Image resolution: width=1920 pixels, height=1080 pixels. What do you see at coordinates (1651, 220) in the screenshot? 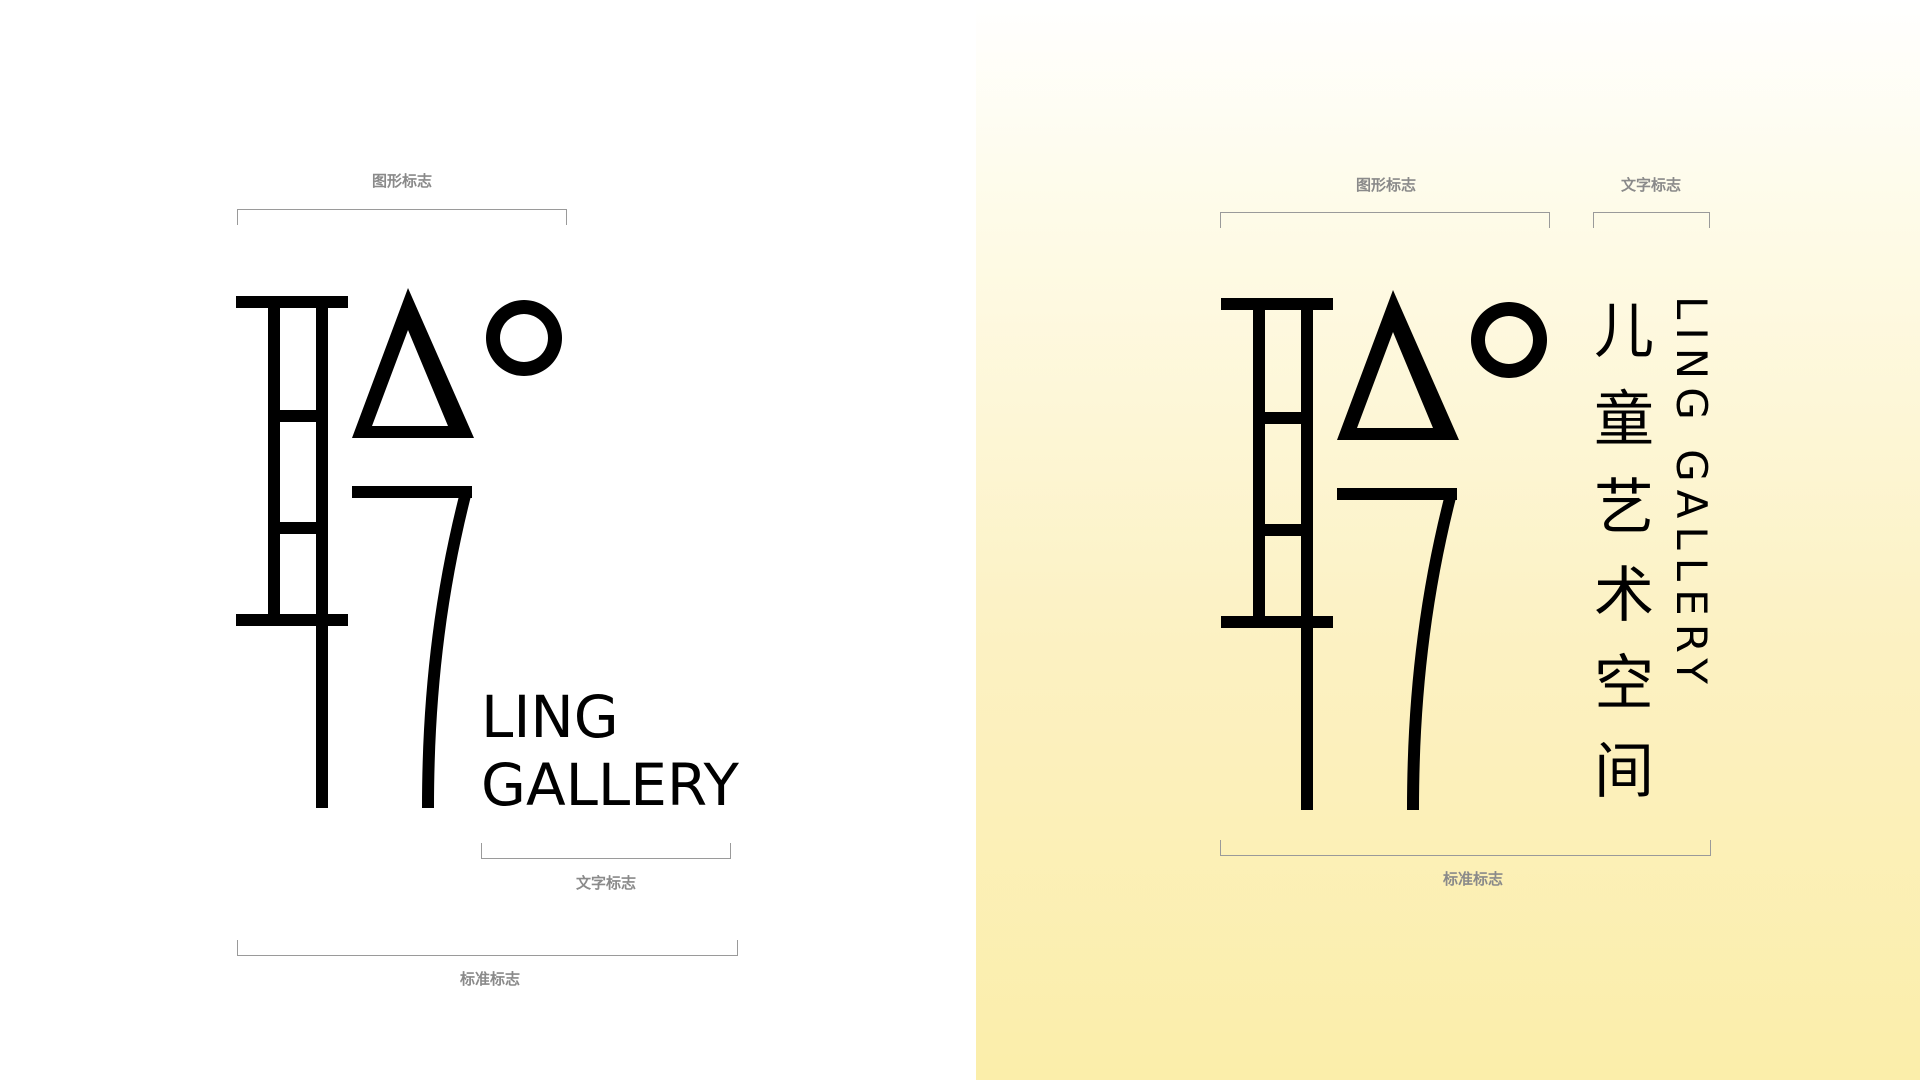
I see `text-logo-bracket-right` at bounding box center [1651, 220].